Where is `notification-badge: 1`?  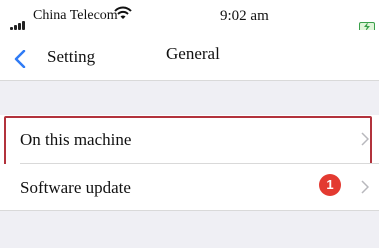 notification-badge: 1 is located at coordinates (330, 185).